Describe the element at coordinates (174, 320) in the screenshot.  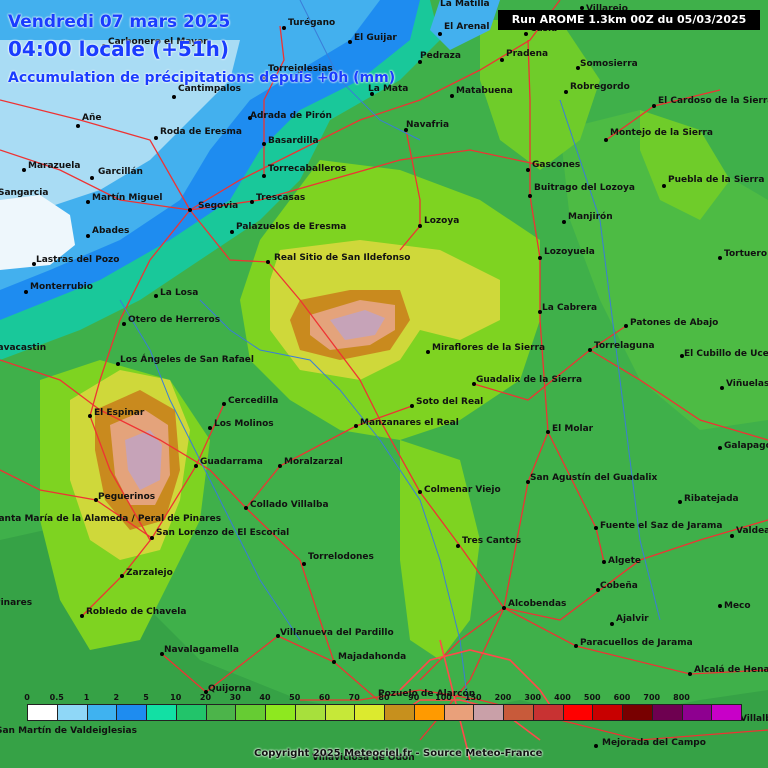
I see `town-label: Otero de Herreros` at that location.